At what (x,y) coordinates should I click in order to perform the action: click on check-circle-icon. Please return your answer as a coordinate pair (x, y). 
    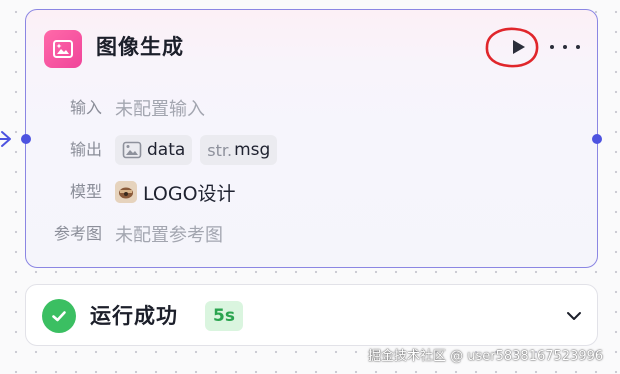
    Looking at the image, I should click on (59, 316).